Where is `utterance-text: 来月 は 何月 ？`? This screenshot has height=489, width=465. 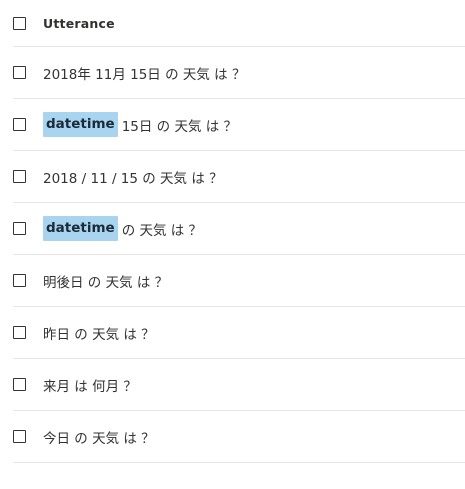 utterance-text: 来月 は 何月 ？ is located at coordinates (90, 385).